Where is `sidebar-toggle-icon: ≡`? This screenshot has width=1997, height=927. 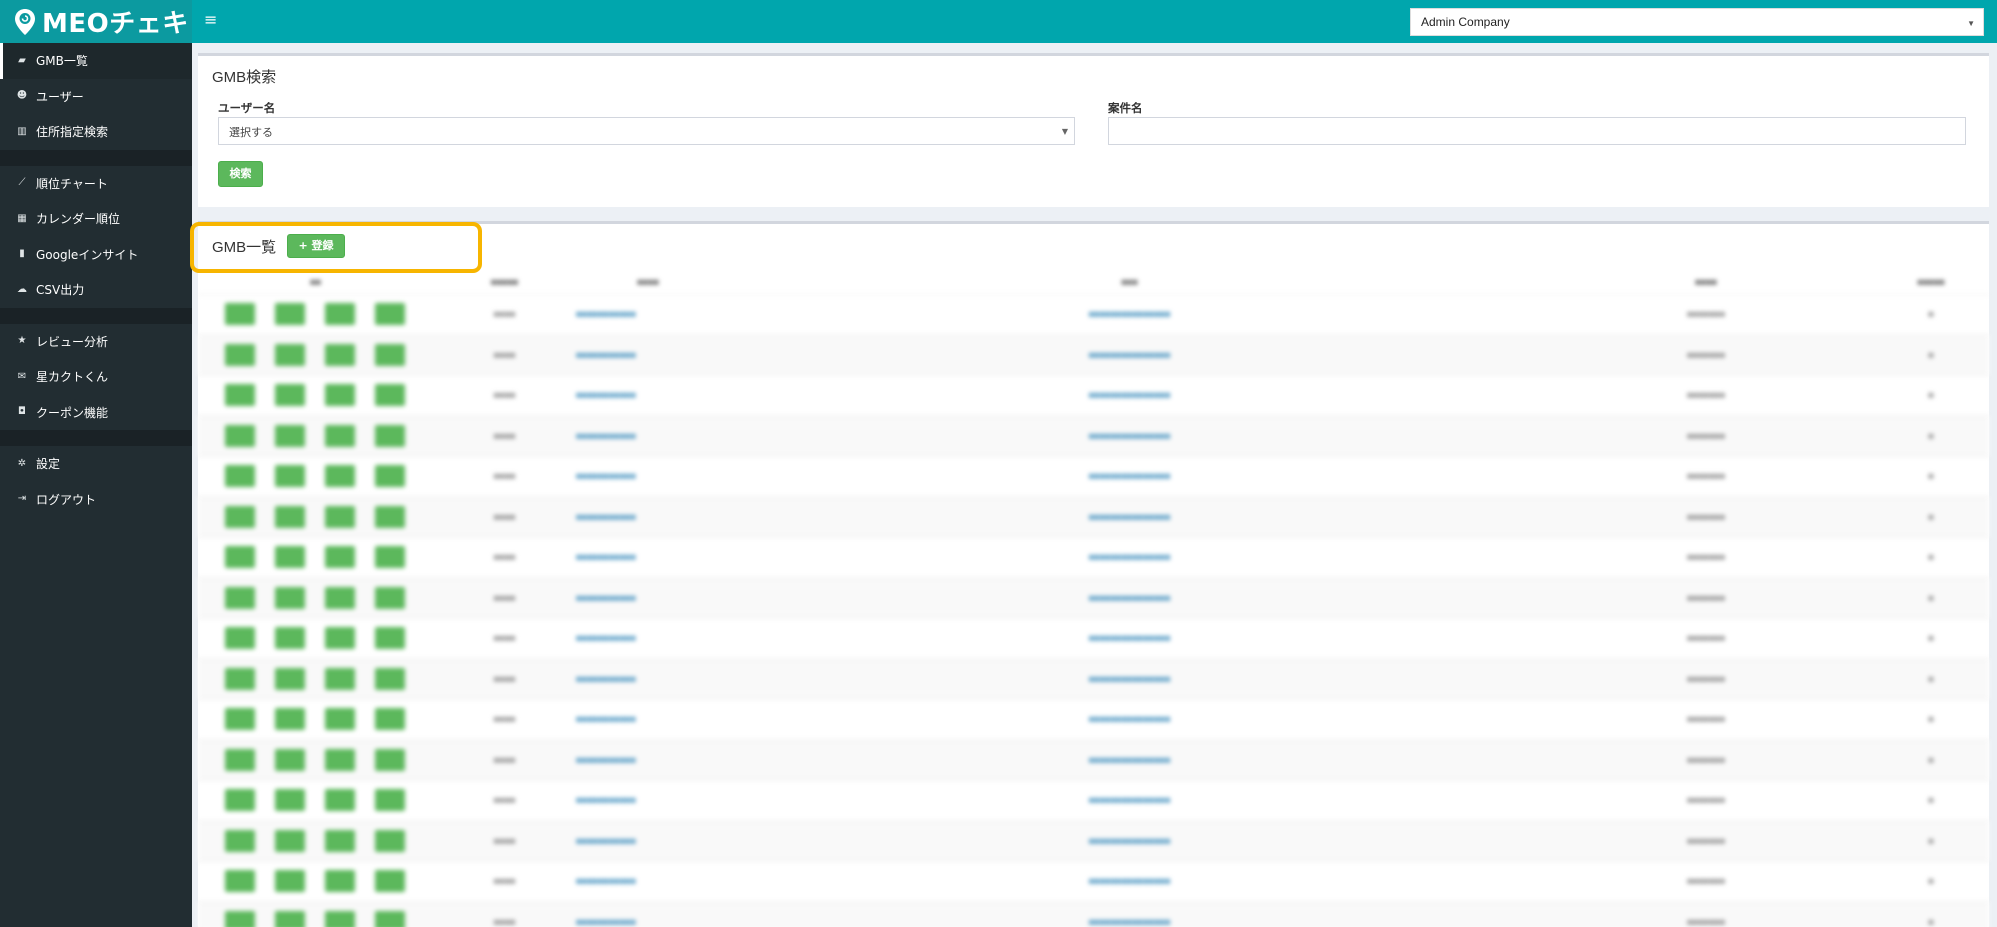
sidebar-toggle-icon: ≡ is located at coordinates (212, 20).